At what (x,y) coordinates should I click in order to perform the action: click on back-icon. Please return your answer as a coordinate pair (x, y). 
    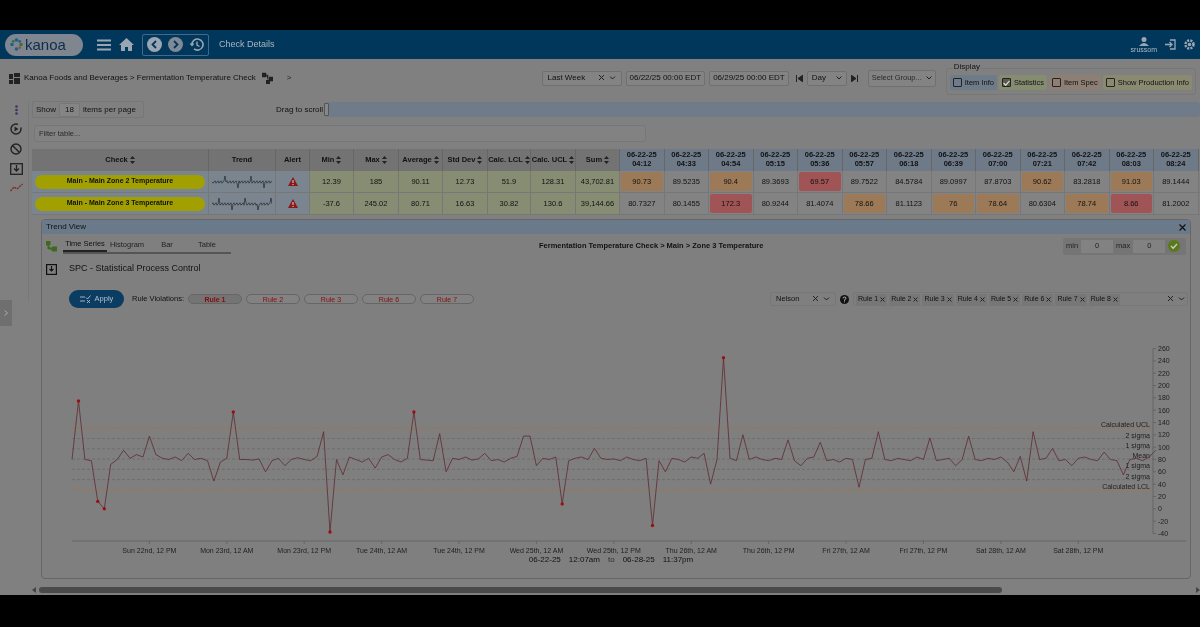
    Looking at the image, I should click on (154, 44).